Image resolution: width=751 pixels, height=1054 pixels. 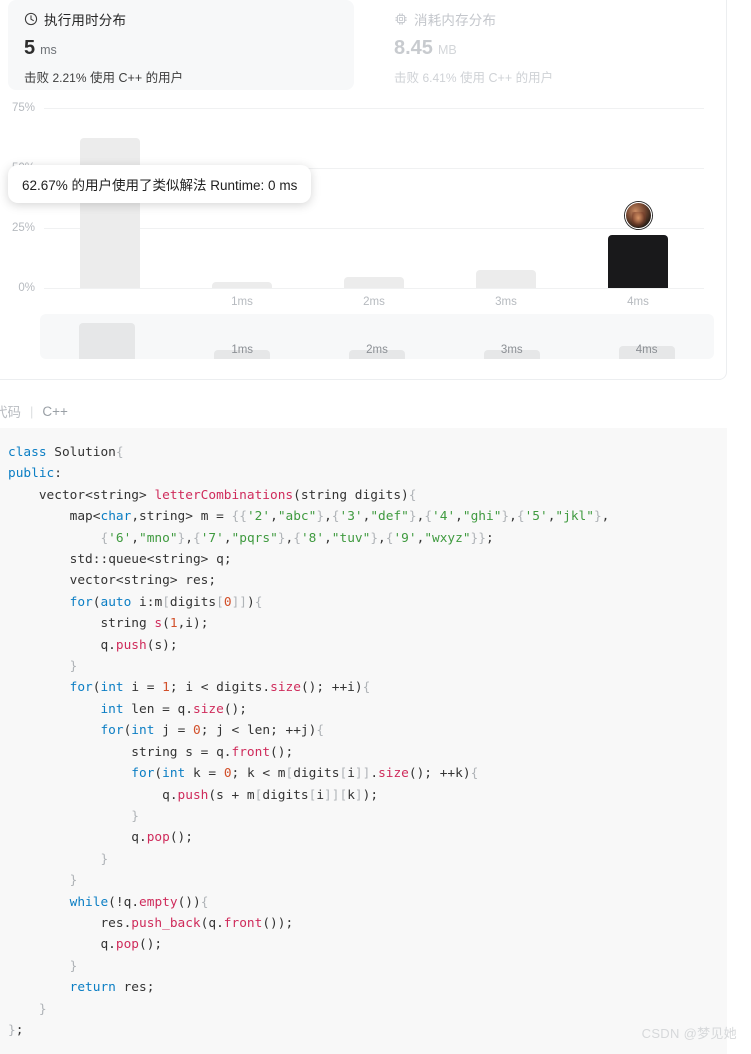 I want to click on code-line: res.push_back(q.front());, so click(x=197, y=923).